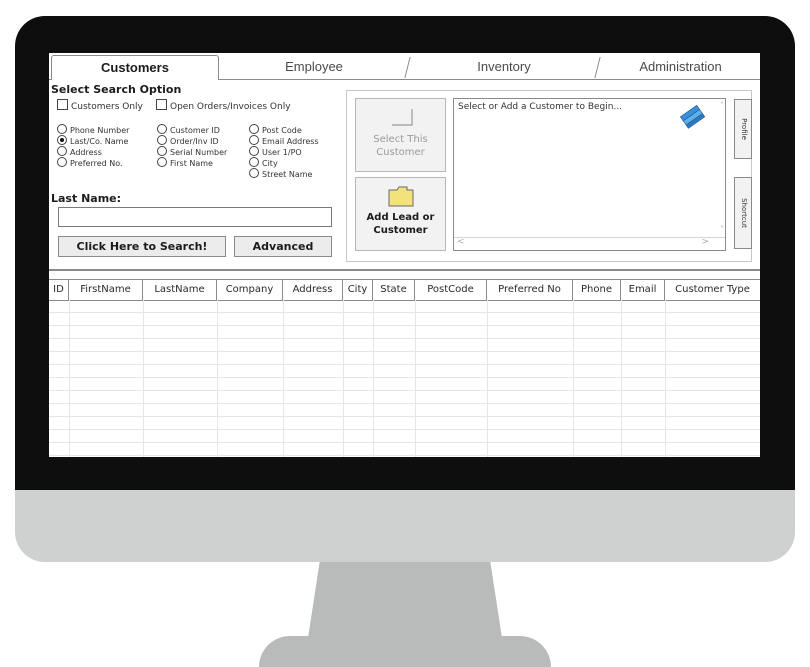 The height and width of the screenshot is (667, 810). What do you see at coordinates (358, 290) in the screenshot?
I see `column-header: City` at bounding box center [358, 290].